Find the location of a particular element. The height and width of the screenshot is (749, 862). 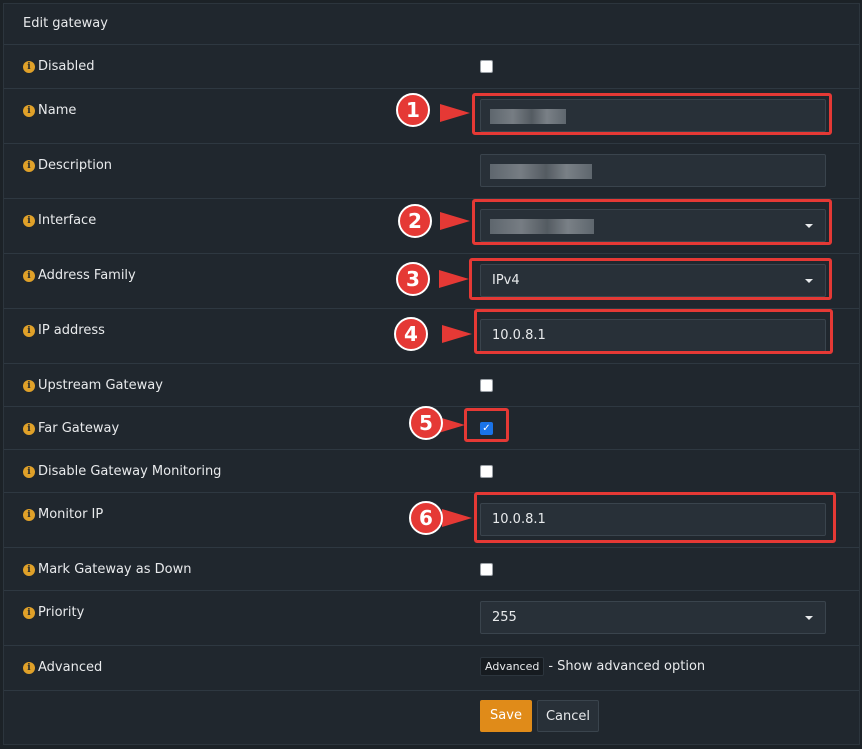

callout-badge: 5 is located at coordinates (426, 423).